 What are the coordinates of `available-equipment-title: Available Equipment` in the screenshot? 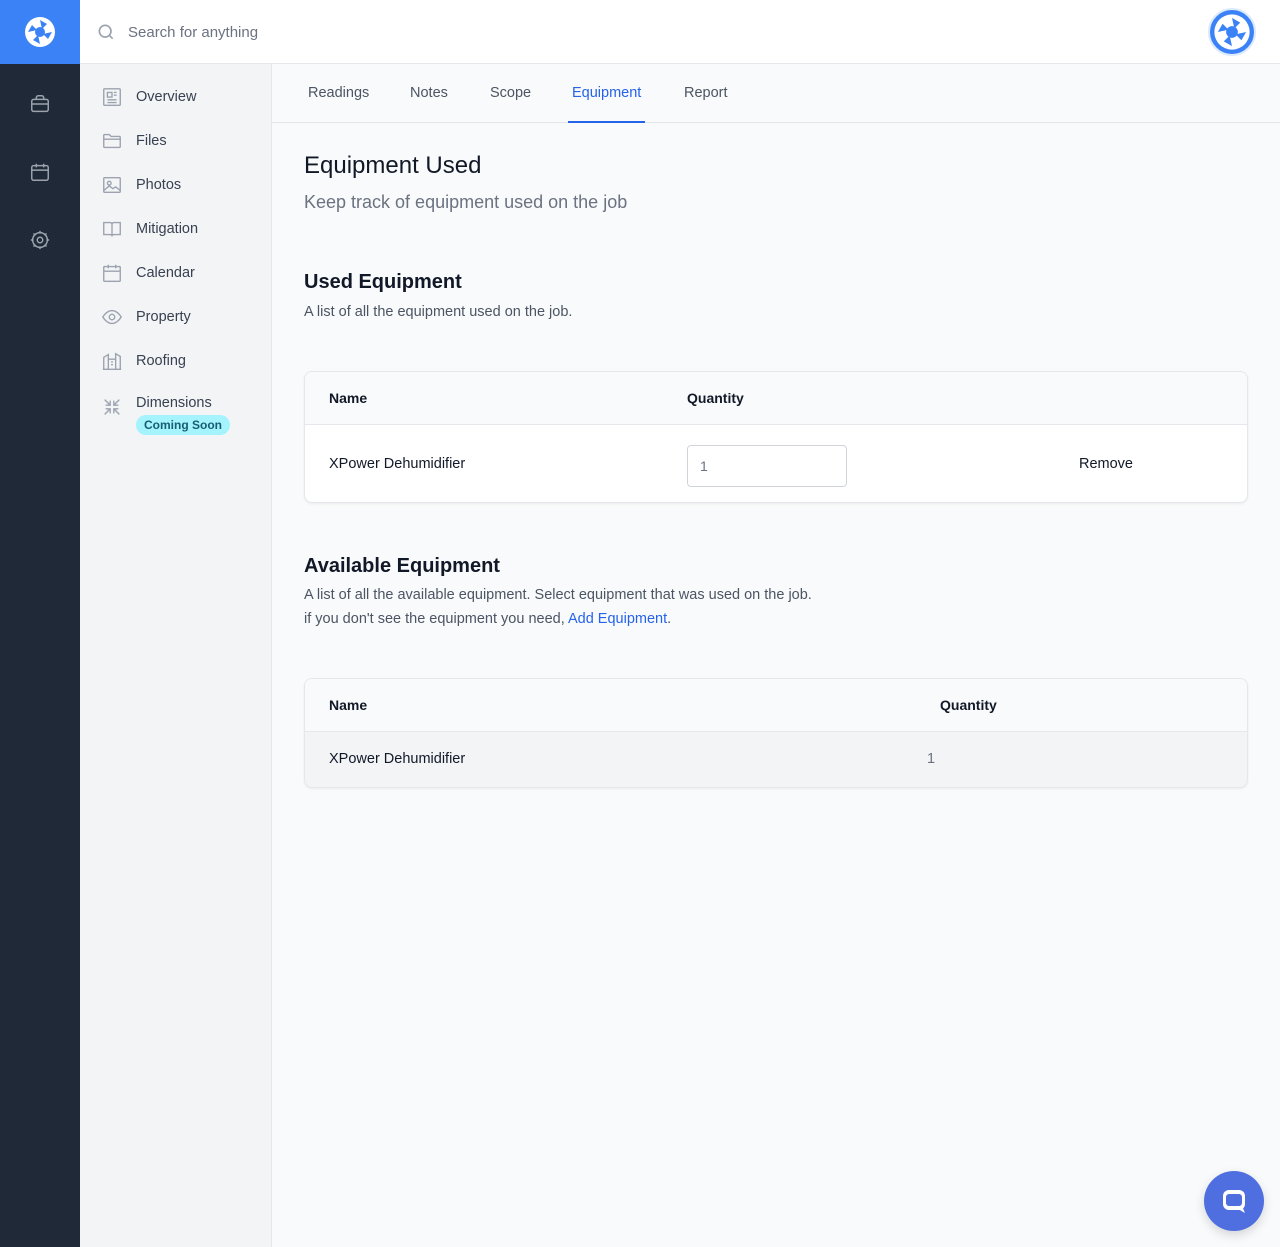 It's located at (402, 566).